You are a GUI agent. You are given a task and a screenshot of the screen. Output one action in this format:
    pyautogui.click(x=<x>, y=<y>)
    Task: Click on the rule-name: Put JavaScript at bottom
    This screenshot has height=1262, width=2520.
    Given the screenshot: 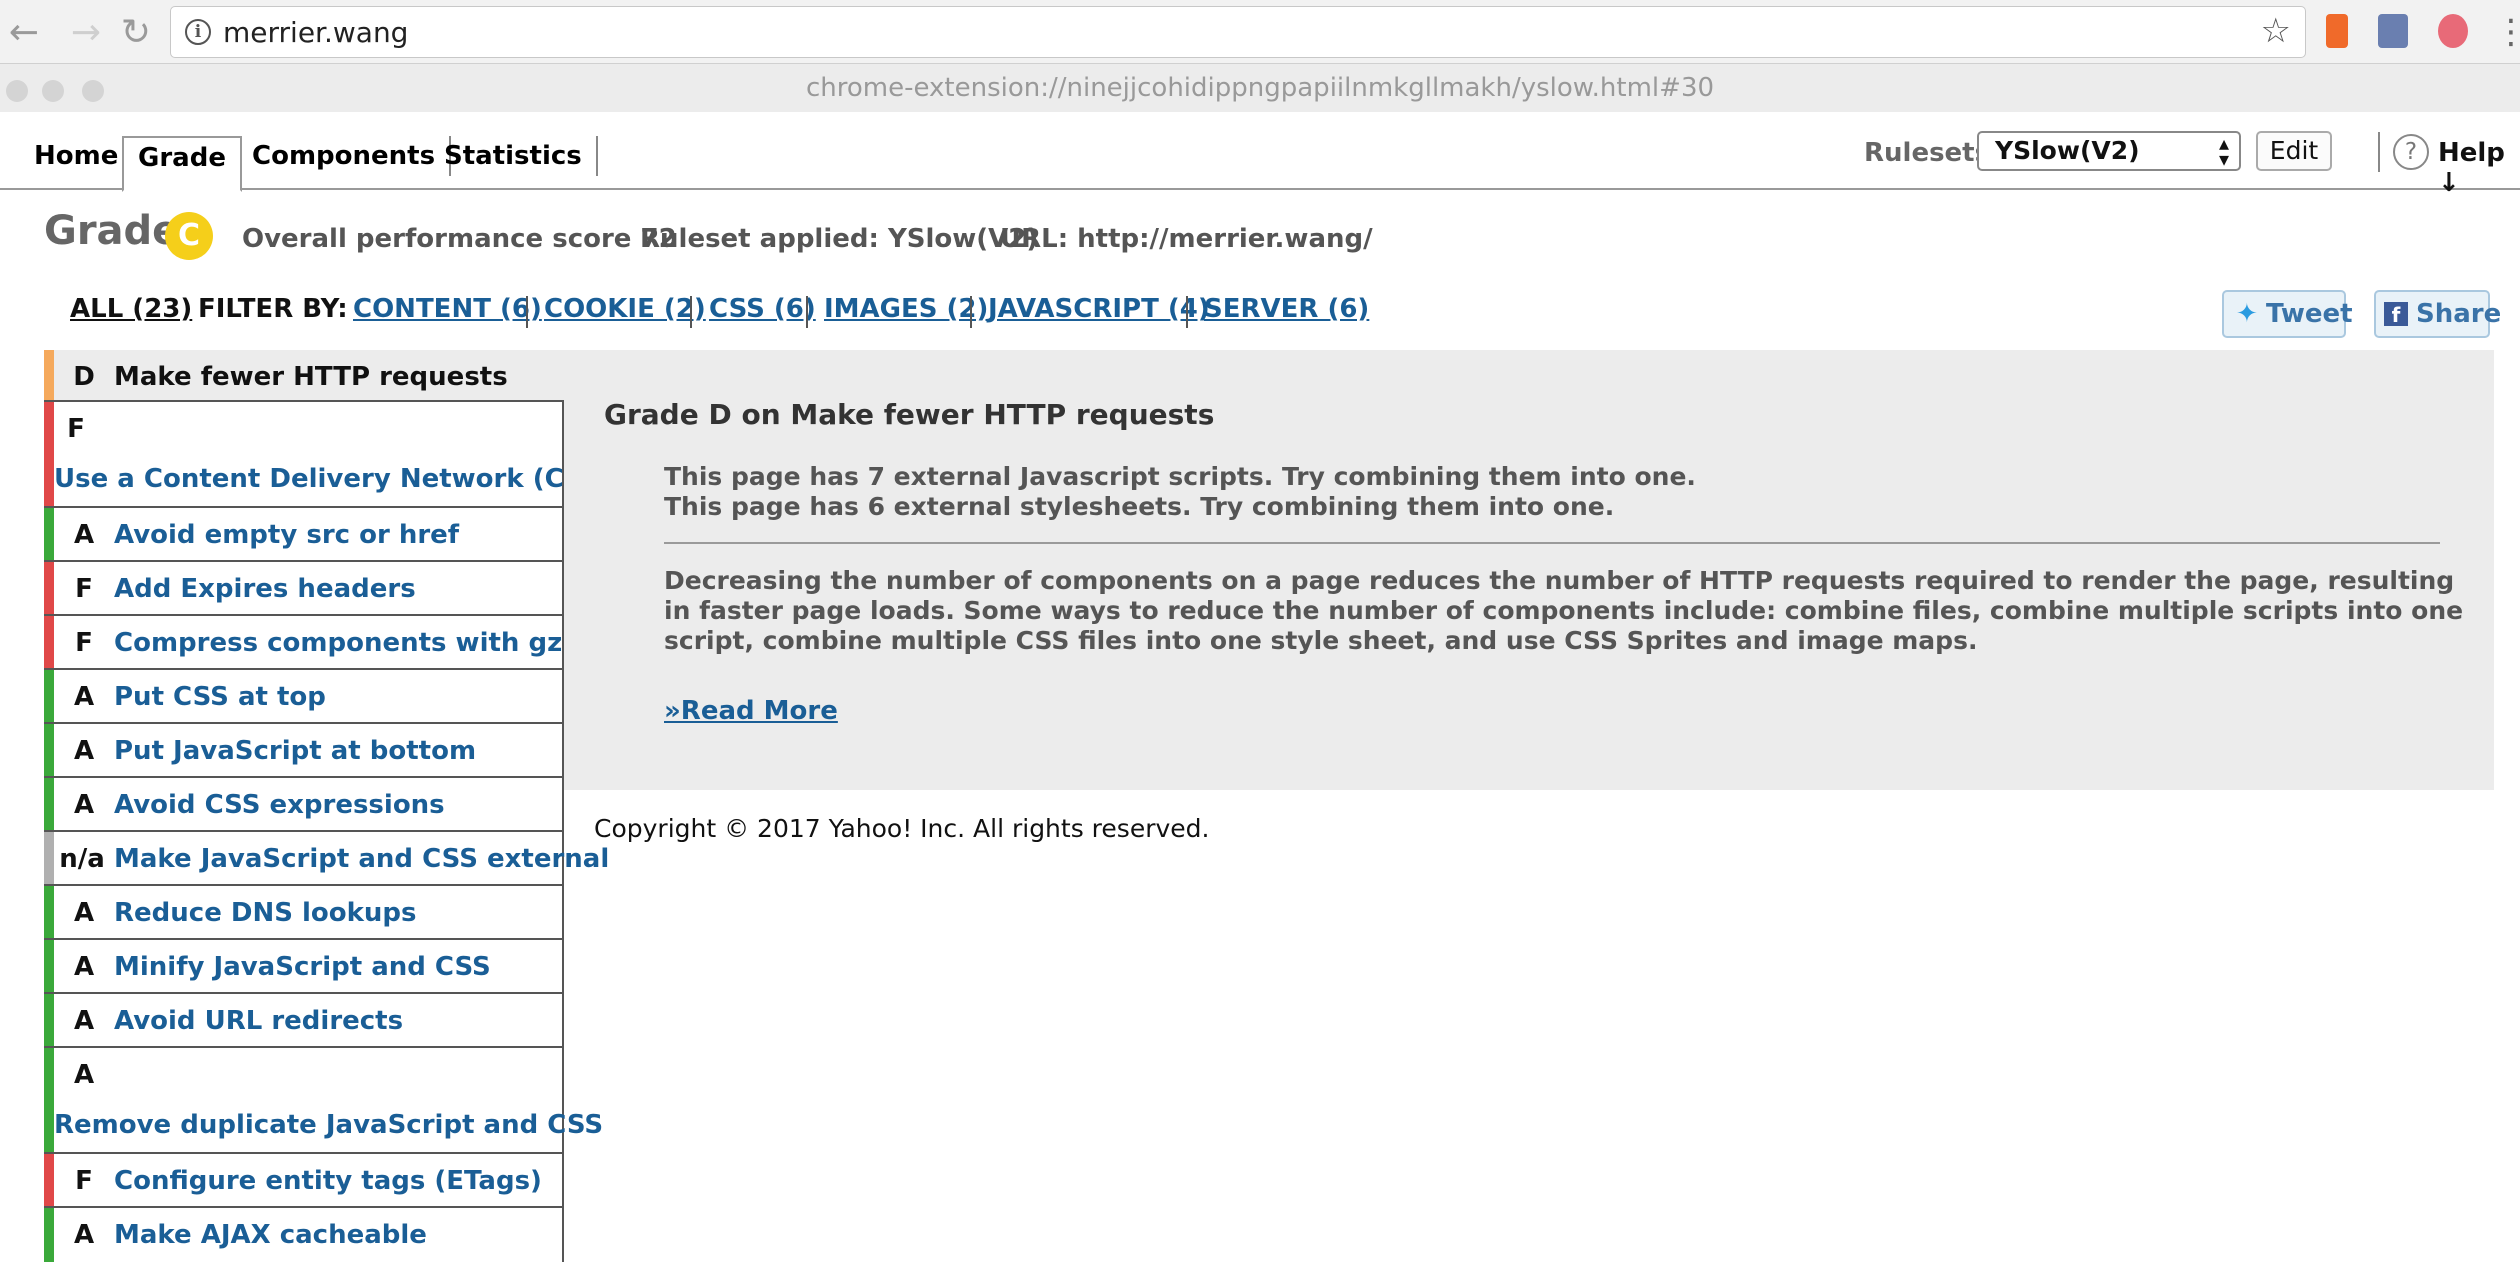 What is the action you would take?
    pyautogui.click(x=295, y=751)
    